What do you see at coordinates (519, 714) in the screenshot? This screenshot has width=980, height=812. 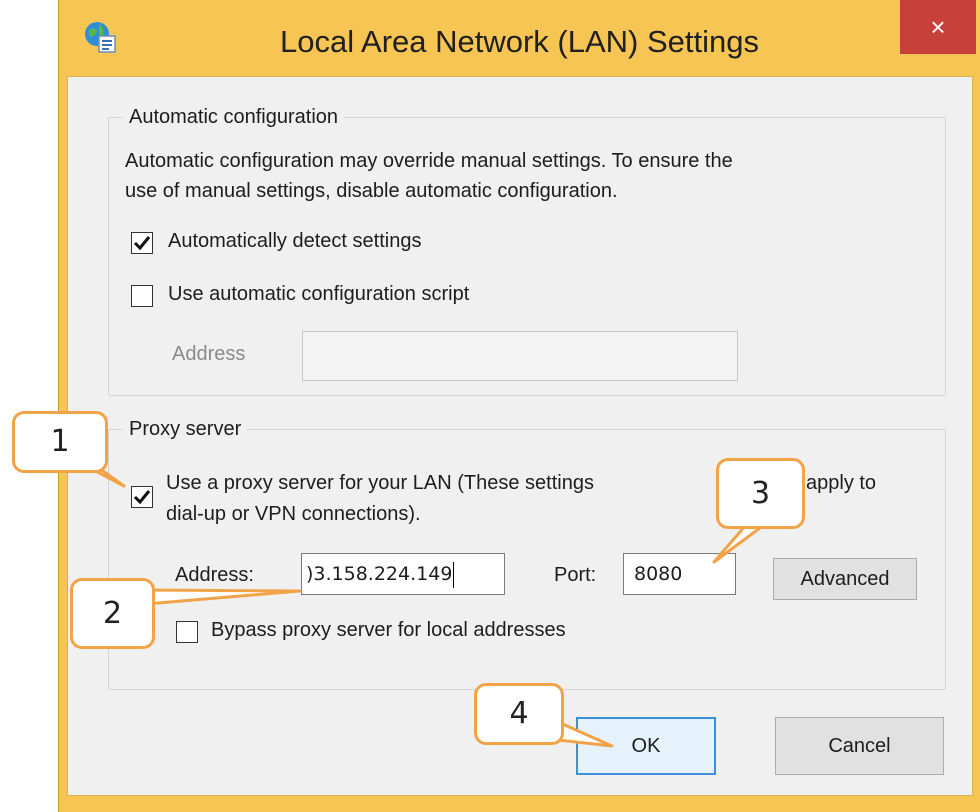 I see `callout-4: 4` at bounding box center [519, 714].